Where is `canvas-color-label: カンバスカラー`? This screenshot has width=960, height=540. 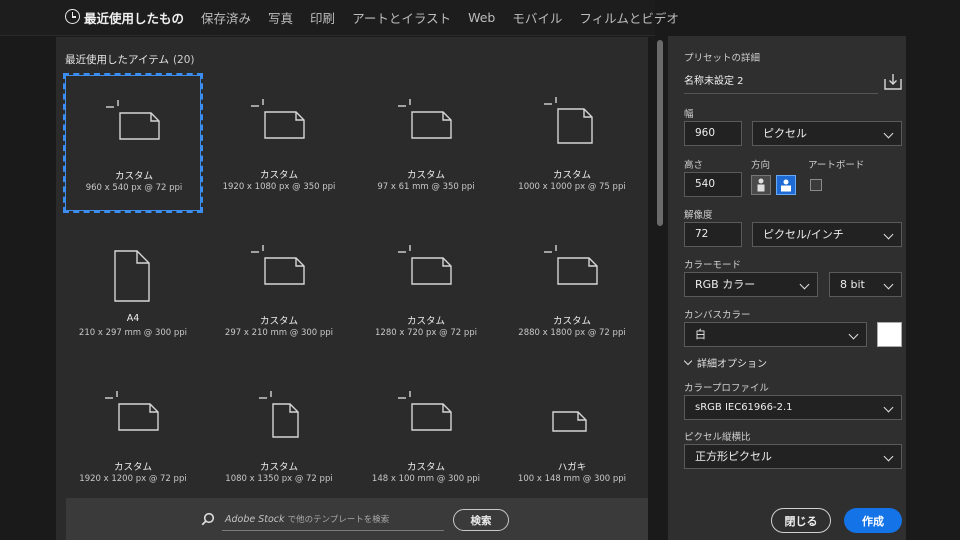
canvas-color-label: カンバスカラー is located at coordinates (717, 315).